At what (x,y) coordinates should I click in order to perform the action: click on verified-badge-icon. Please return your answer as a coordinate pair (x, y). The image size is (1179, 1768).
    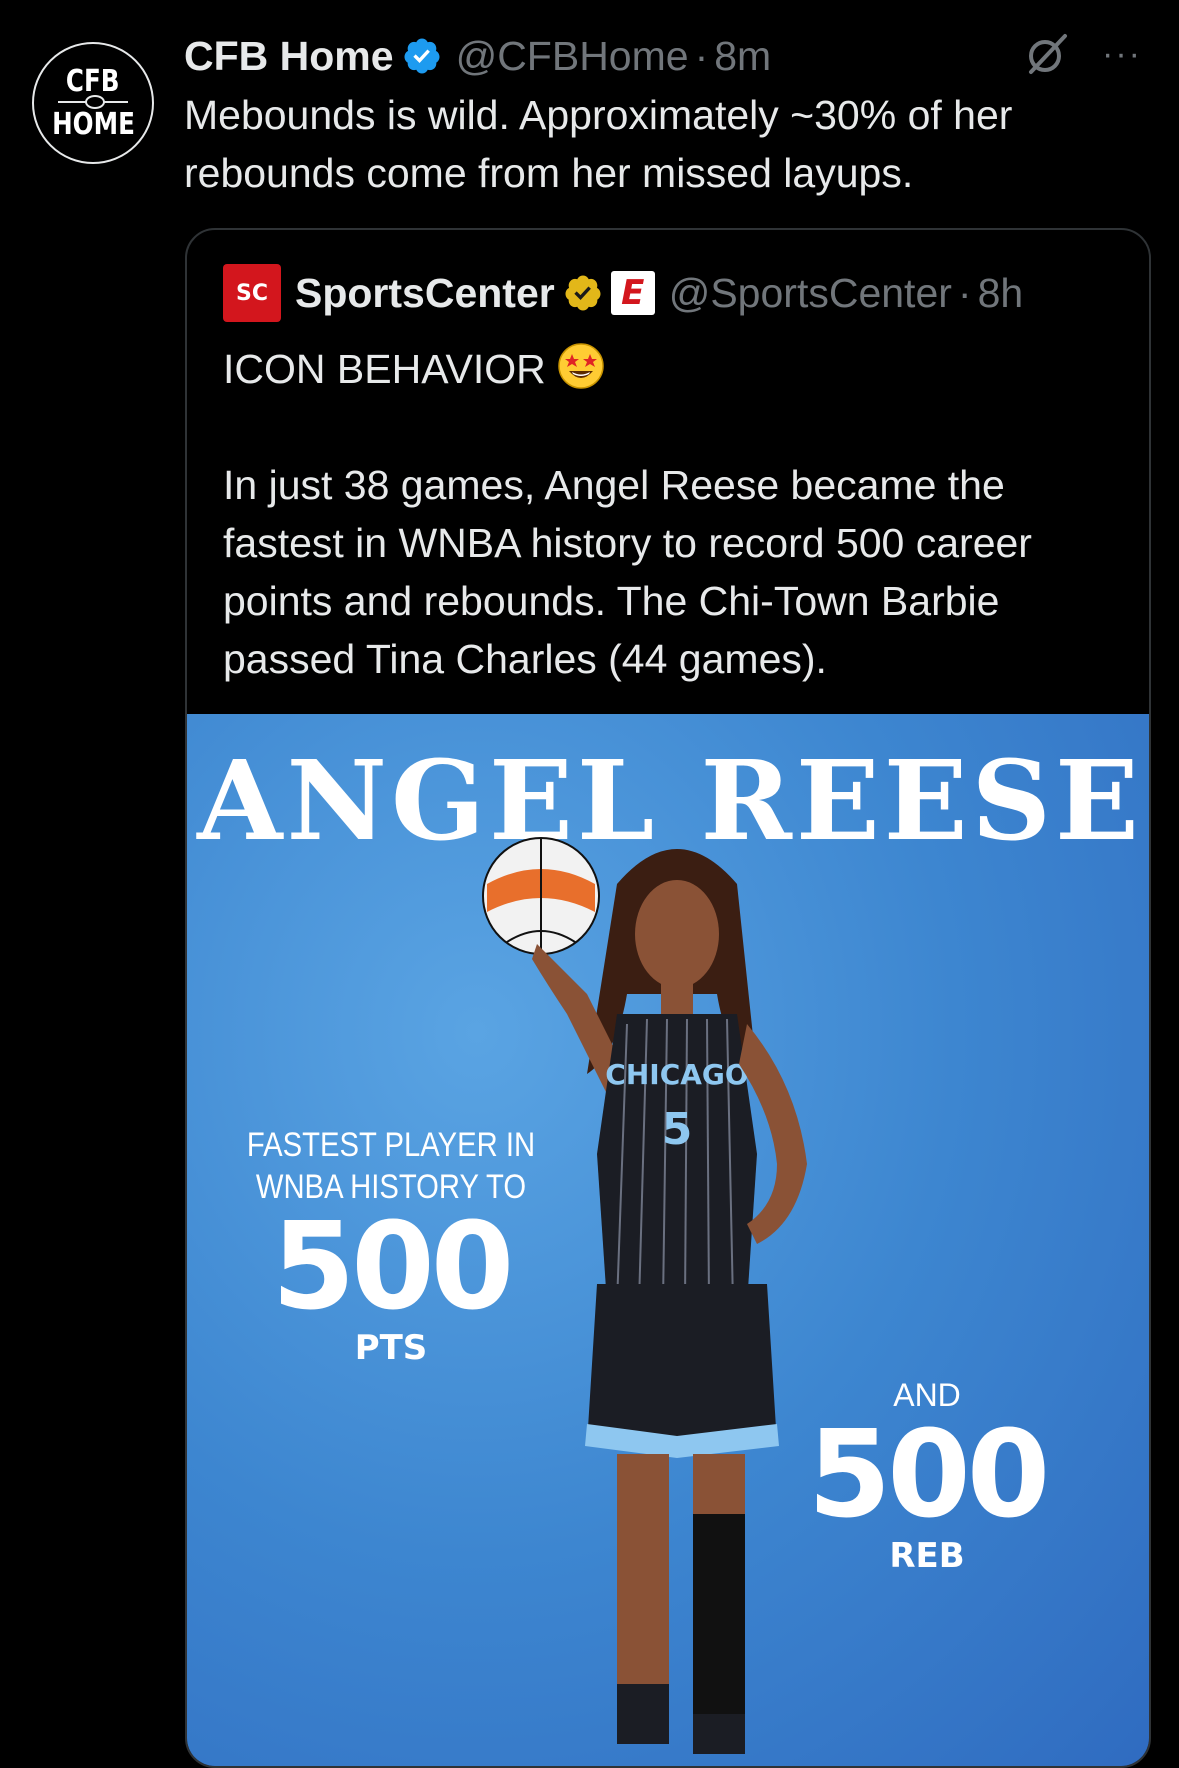
    Looking at the image, I should click on (422, 56).